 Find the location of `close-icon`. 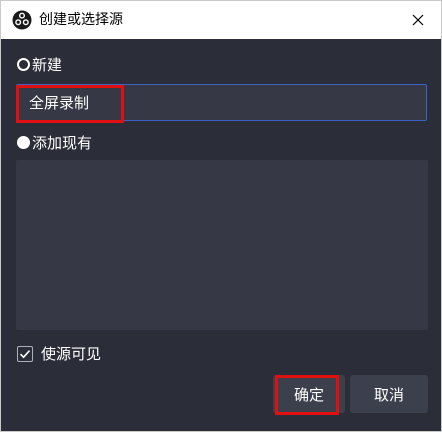

close-icon is located at coordinates (418, 20).